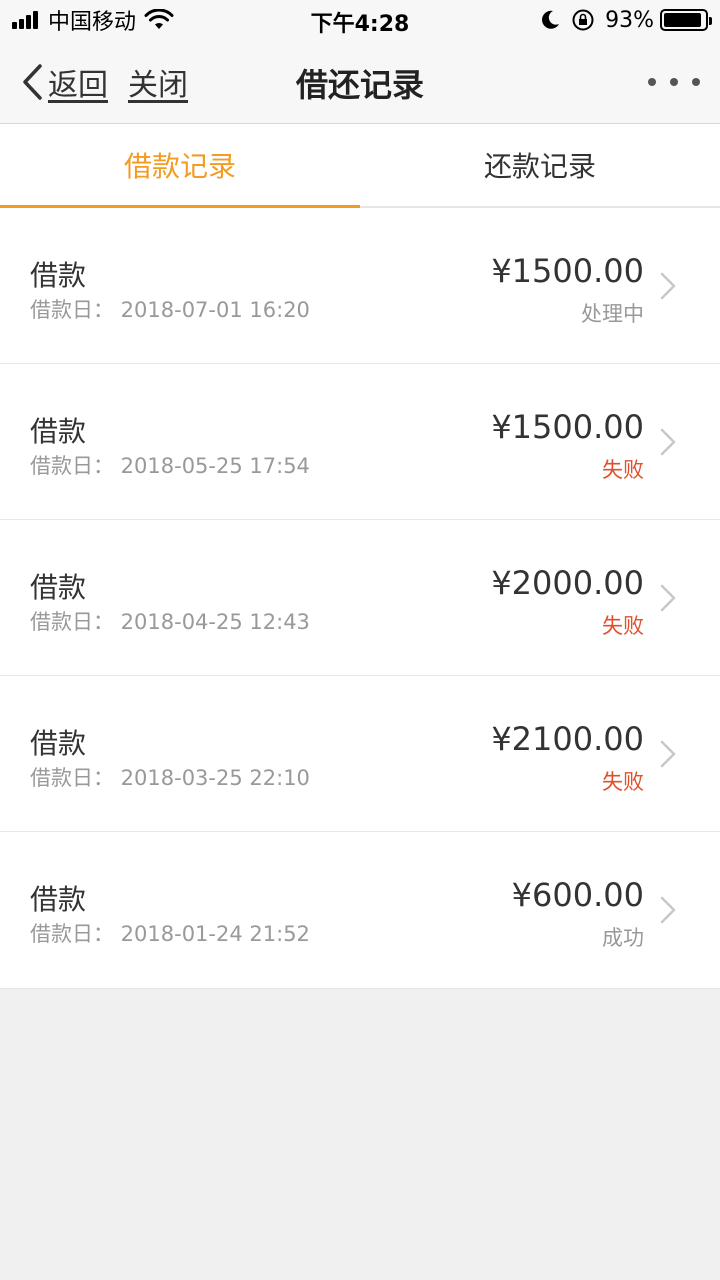 Image resolution: width=720 pixels, height=1280 pixels. What do you see at coordinates (360, 442) in the screenshot?
I see `record-row: 借款 借款日： 2018-05-25 17:54 ¥1500.00 失败` at bounding box center [360, 442].